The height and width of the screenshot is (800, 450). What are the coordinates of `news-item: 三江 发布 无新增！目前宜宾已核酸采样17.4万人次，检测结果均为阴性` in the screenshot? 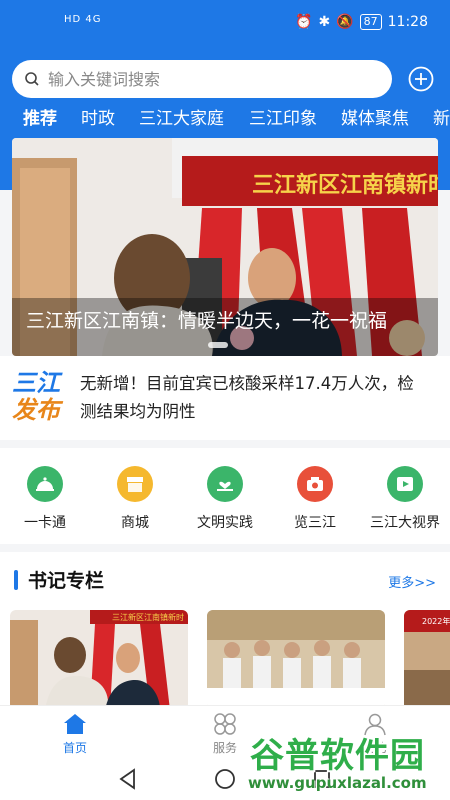 It's located at (225, 398).